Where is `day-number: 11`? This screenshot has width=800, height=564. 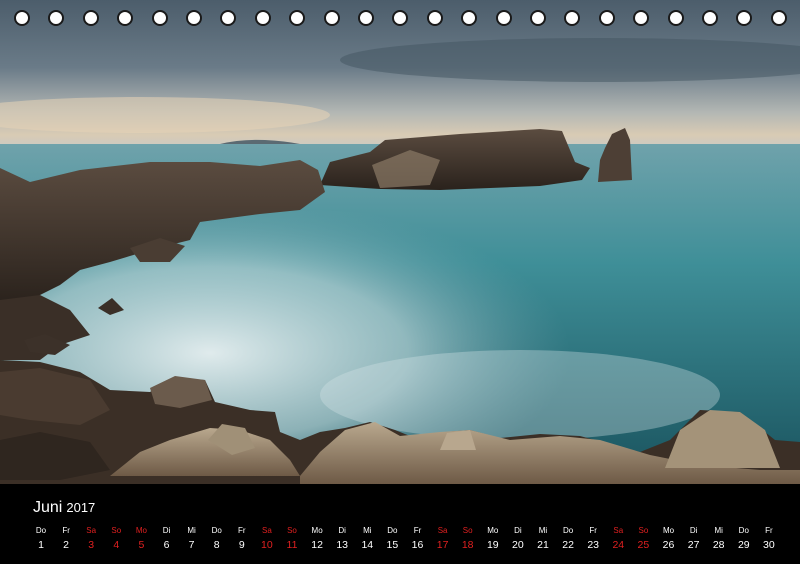
day-number: 11 is located at coordinates (292, 545).